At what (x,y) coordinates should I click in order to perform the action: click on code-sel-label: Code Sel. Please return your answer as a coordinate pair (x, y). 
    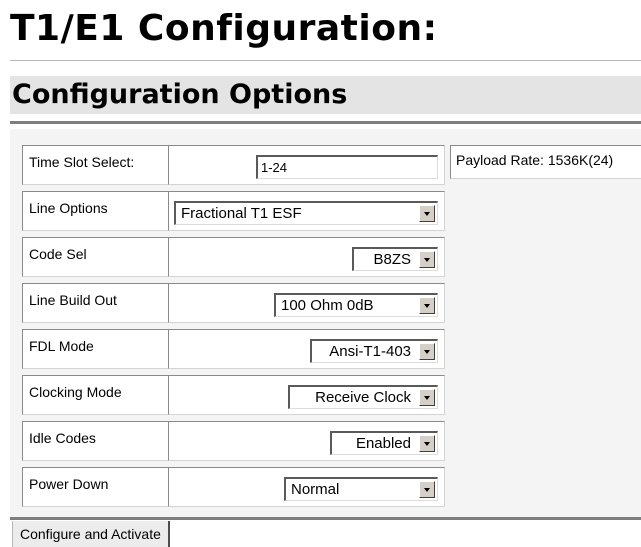
    Looking at the image, I should click on (58, 254).